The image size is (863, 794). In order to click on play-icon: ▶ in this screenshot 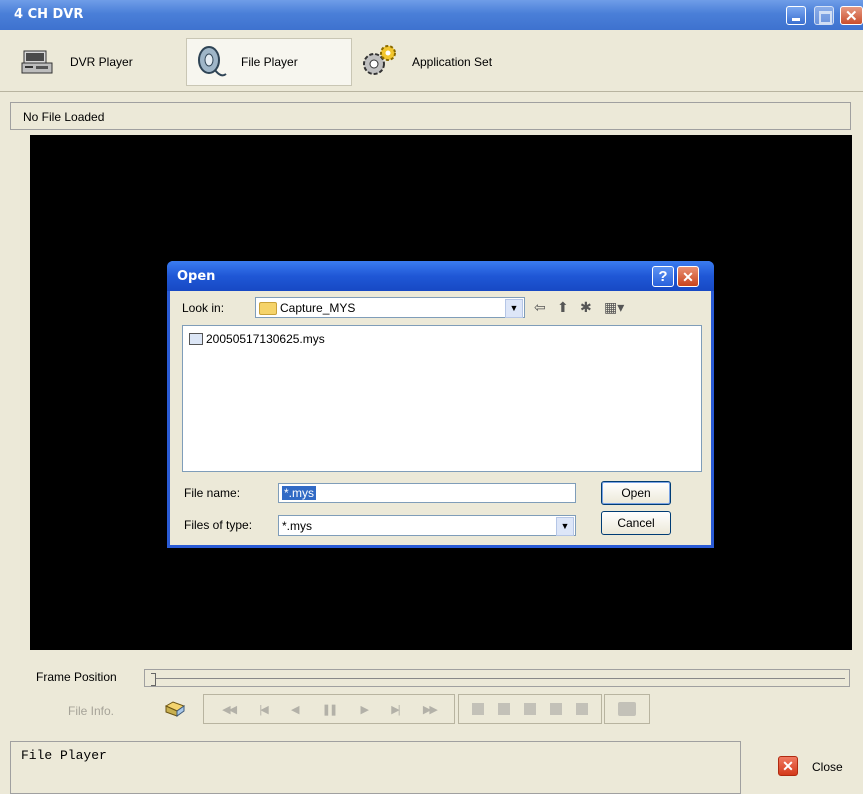, I will do `click(364, 709)`.